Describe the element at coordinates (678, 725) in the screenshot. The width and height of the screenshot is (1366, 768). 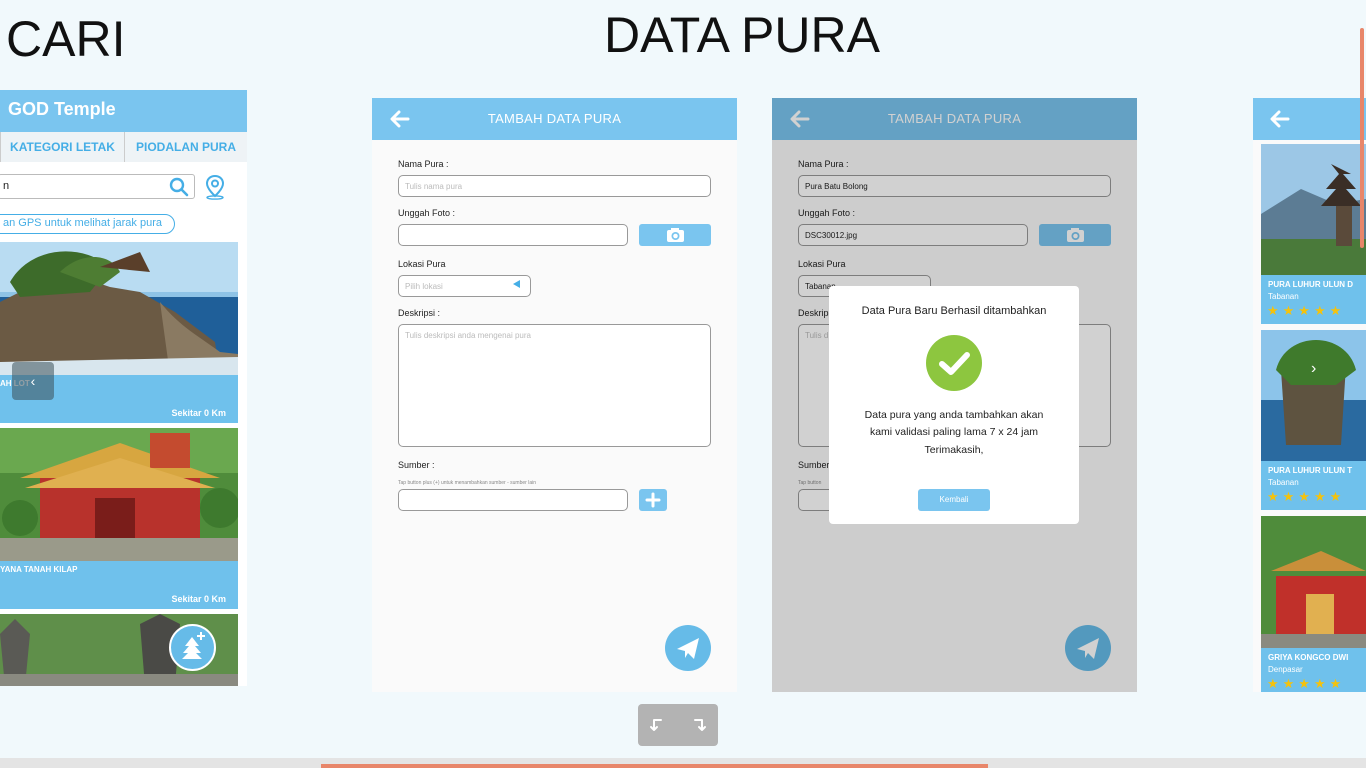
I see `undo-redo-control` at that location.